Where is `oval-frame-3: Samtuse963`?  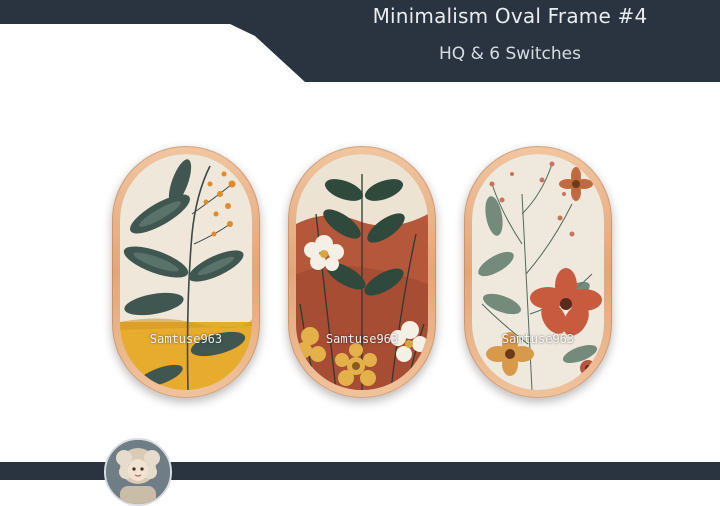
oval-frame-3: Samtuse963 is located at coordinates (538, 272).